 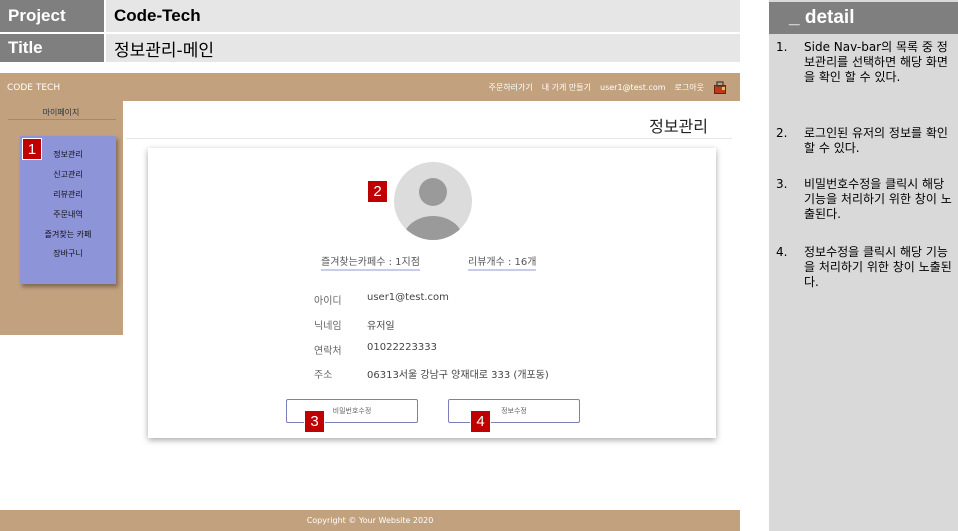 What do you see at coordinates (52, 48) in the screenshot?
I see `title-label: Title` at bounding box center [52, 48].